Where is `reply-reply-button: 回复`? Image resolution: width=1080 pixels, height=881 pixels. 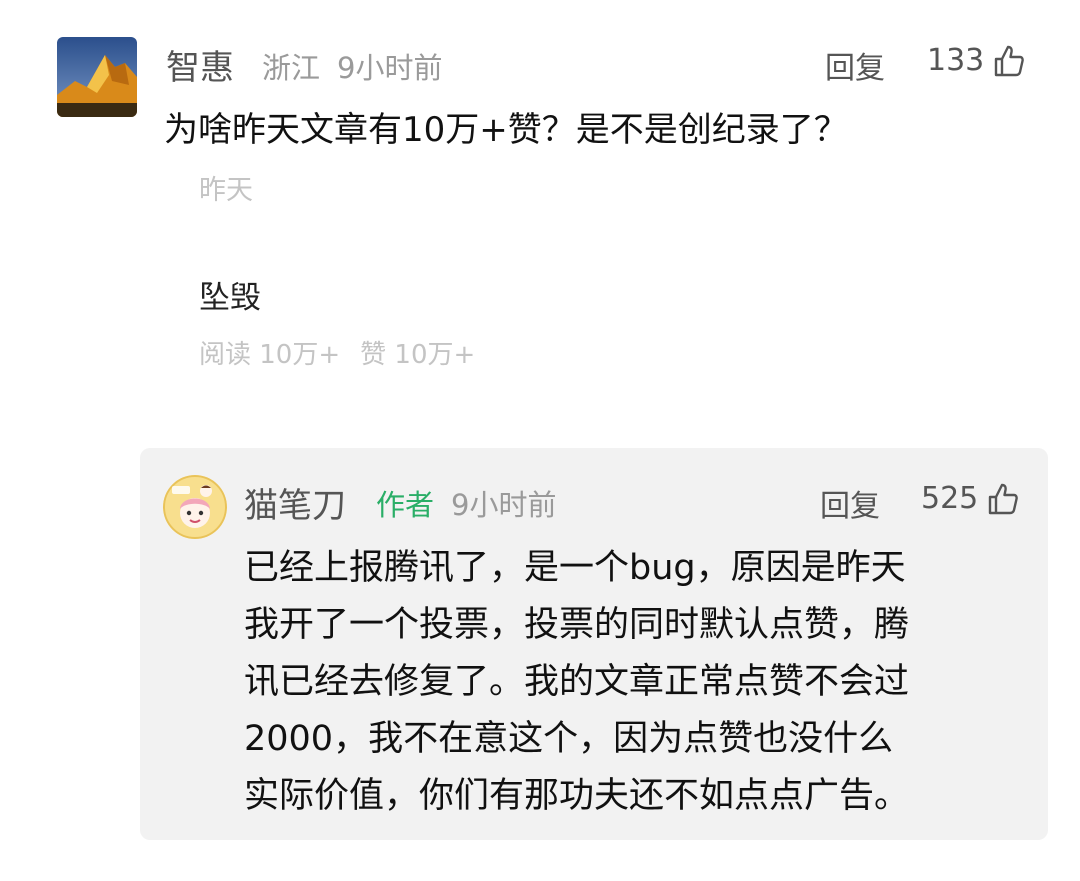
reply-reply-button: 回复 is located at coordinates (850, 503).